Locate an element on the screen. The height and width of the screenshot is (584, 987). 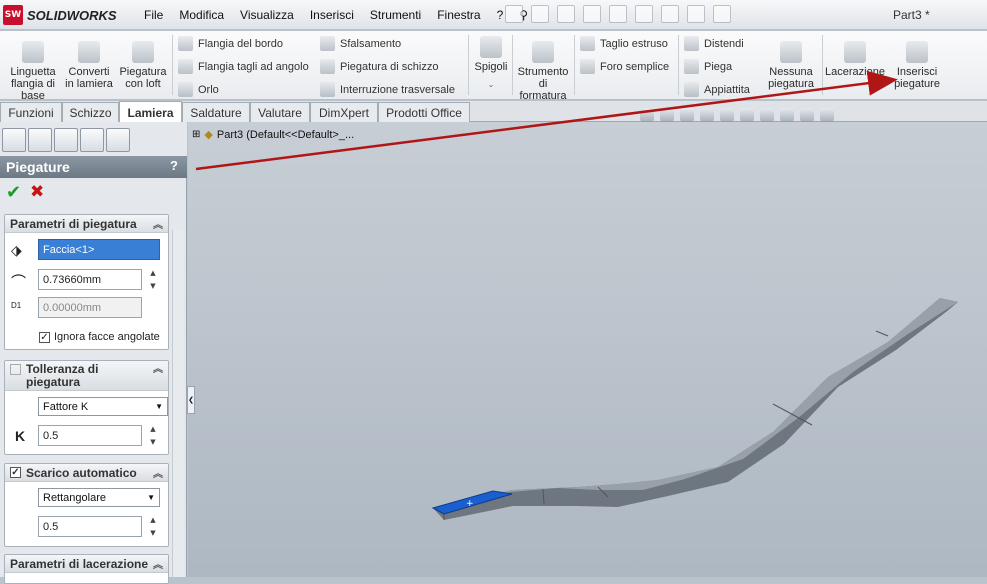
taglio-estruso-button: Taglio estruso is located at coordinates (624, 43).